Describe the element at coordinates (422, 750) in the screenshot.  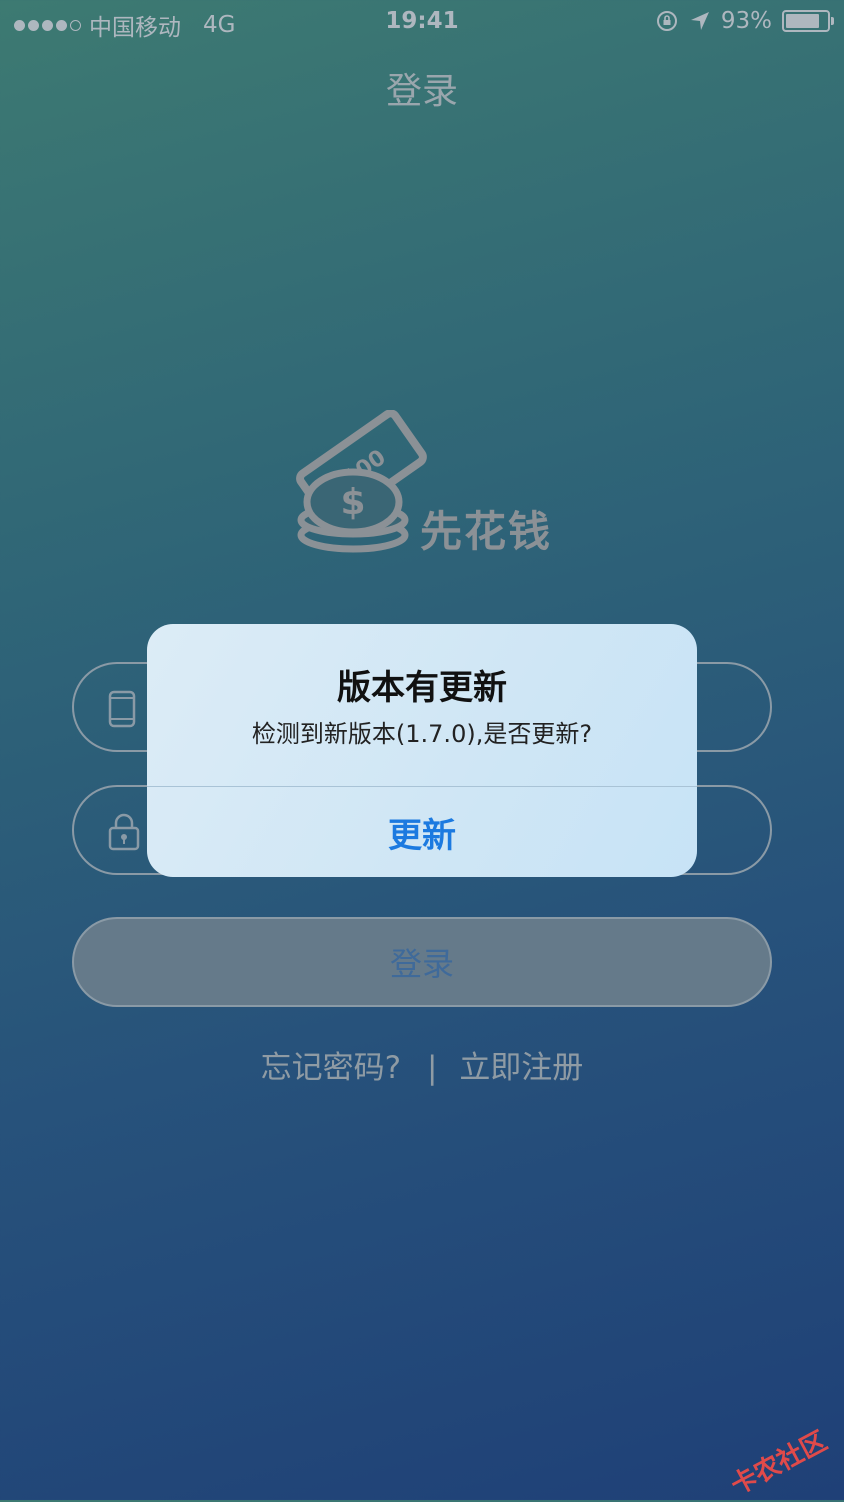
I see `update-alert-dialog: 版本有更新 检测到新版本(1.7.0),是否更新? 更新` at that location.